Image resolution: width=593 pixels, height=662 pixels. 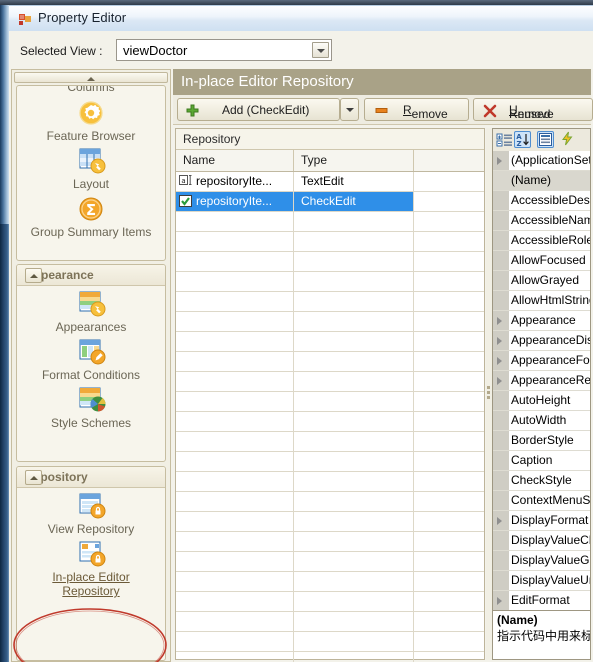 What do you see at coordinates (541, 541) in the screenshot?
I see `property-row: DisplayValueChe` at bounding box center [541, 541].